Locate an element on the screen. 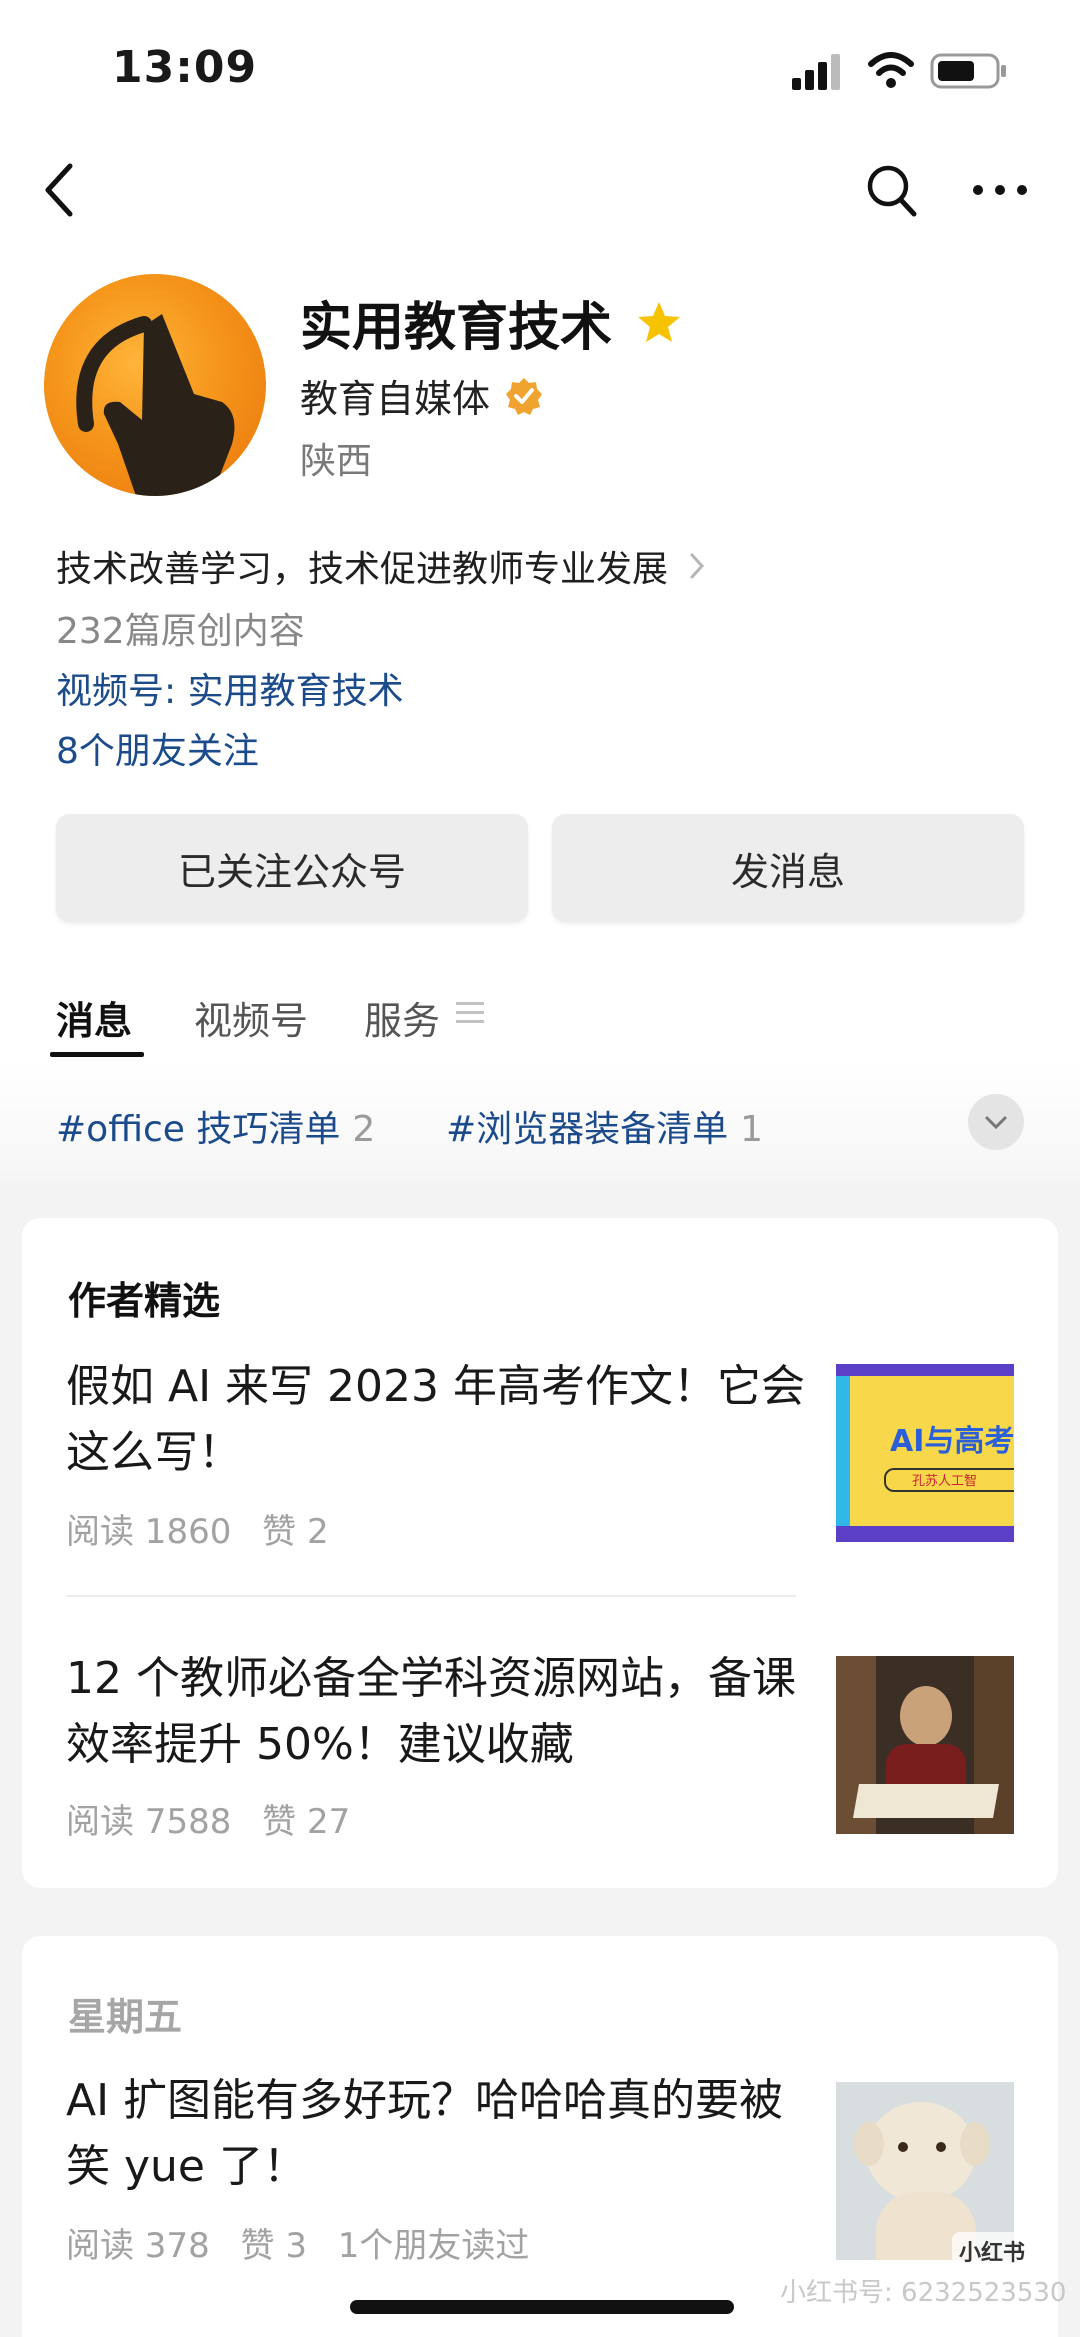 The image size is (1080, 2337). verified-badge-icon is located at coordinates (524, 396).